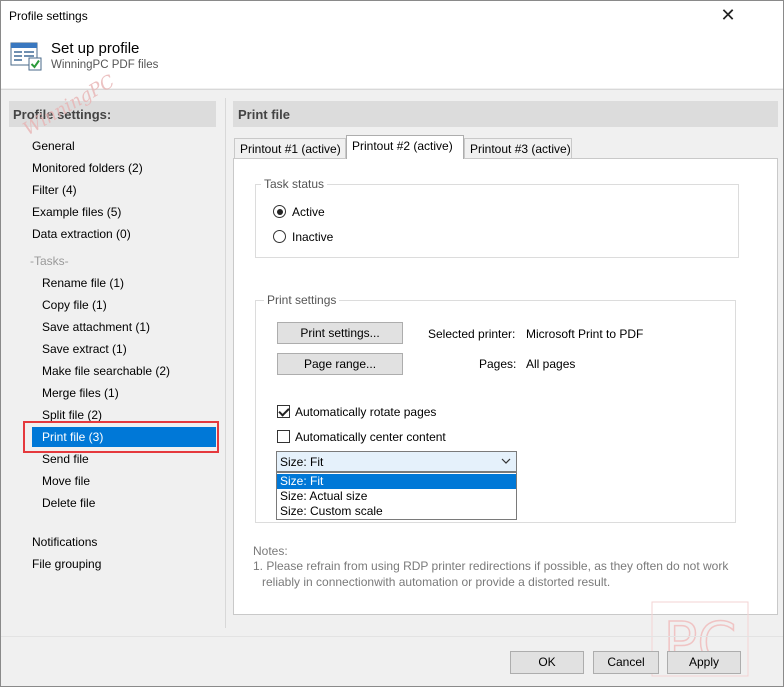 Image resolution: width=784 pixels, height=687 pixels. What do you see at coordinates (66, 481) in the screenshot?
I see `nav-item-move-file: Move file` at bounding box center [66, 481].